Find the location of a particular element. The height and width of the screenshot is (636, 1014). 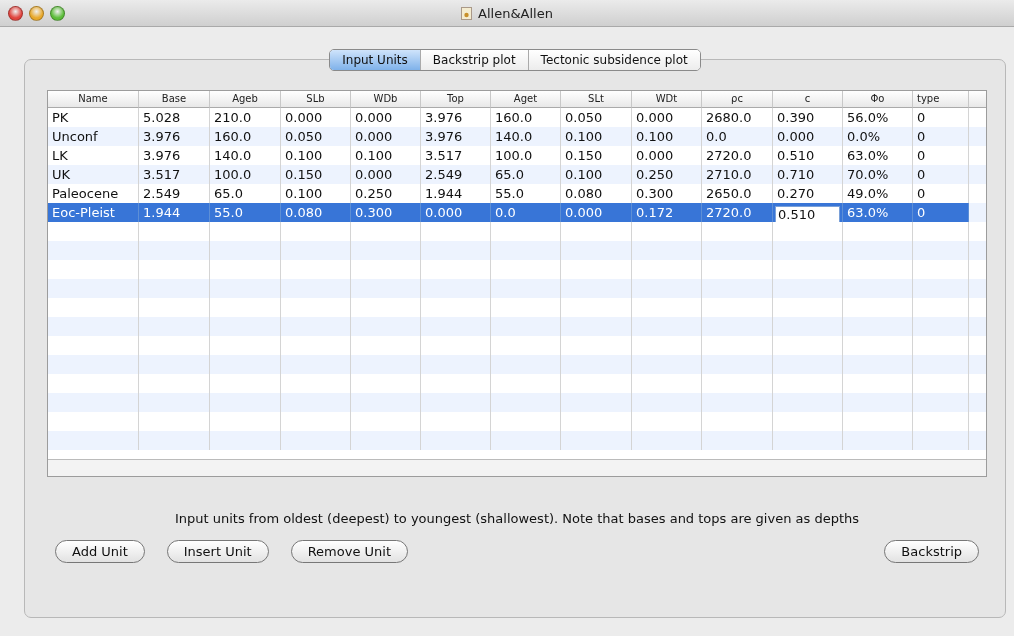

cell-editor: 0.510 is located at coordinates (807, 214).